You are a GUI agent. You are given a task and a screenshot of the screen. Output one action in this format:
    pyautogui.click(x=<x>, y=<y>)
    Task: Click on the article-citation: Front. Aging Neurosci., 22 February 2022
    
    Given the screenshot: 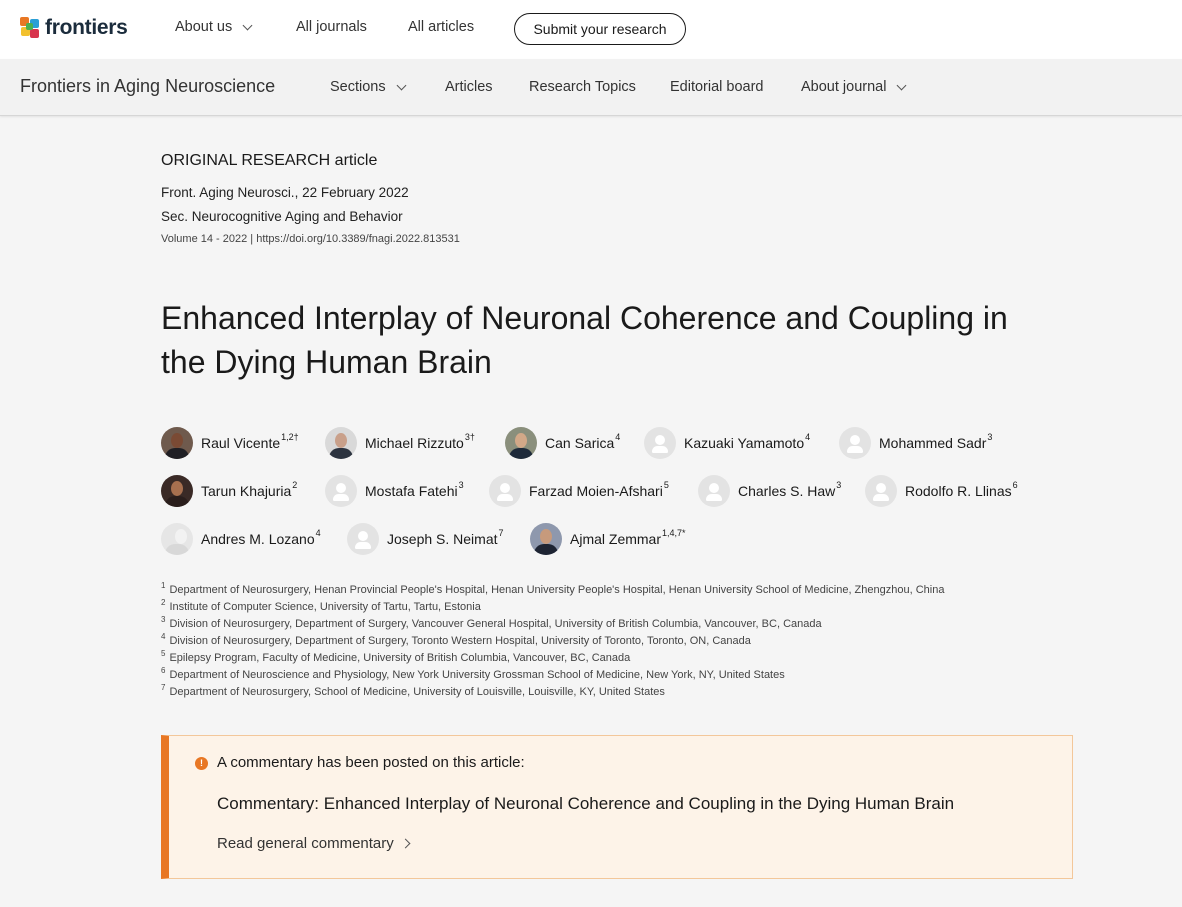 What is the action you would take?
    pyautogui.click(x=285, y=192)
    